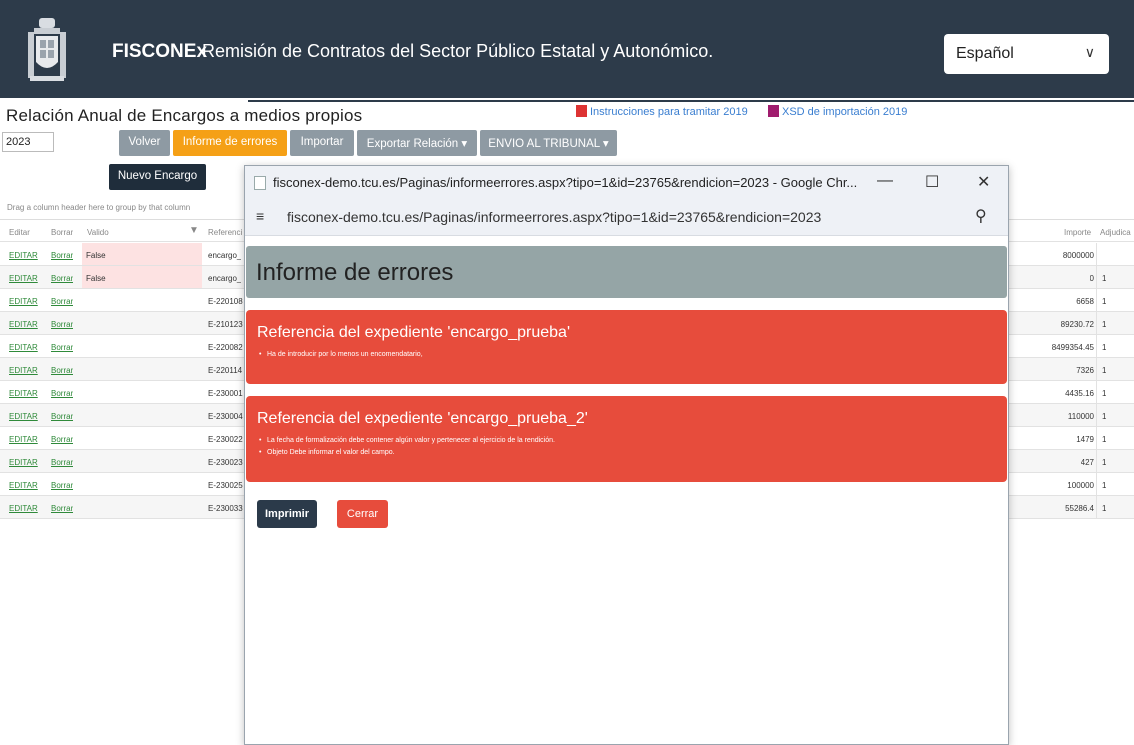 Image resolution: width=1134 pixels, height=745 pixels. I want to click on minimize-icon: —, so click(885, 181).